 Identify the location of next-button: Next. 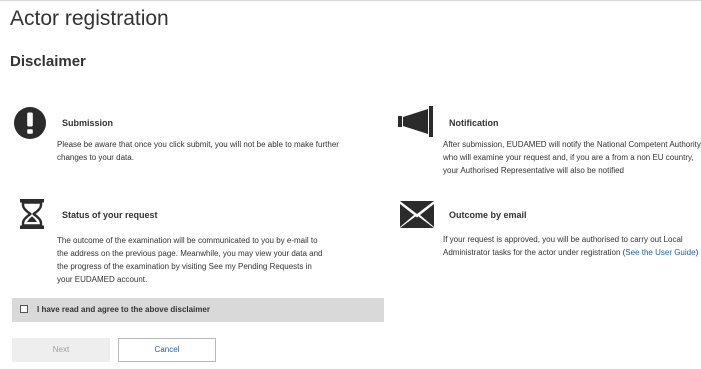
(61, 350).